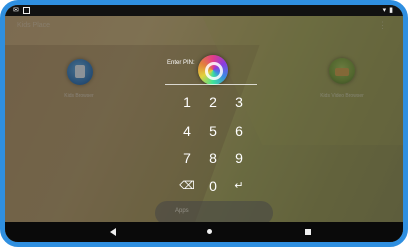 The image size is (408, 247). I want to click on square-icon, so click(26, 10).